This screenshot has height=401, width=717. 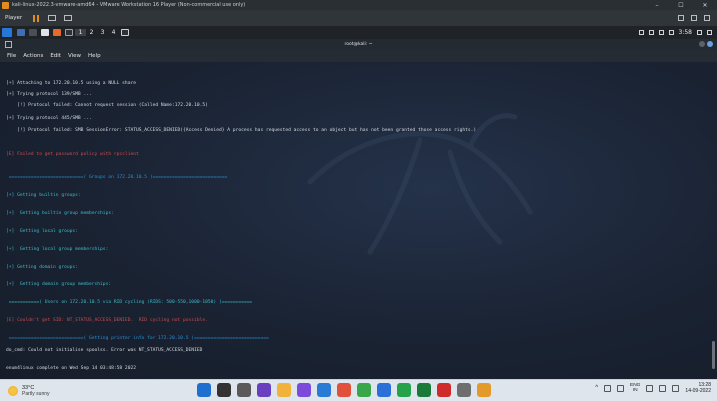 I want to click on close-button: ✕, so click(x=705, y=5).